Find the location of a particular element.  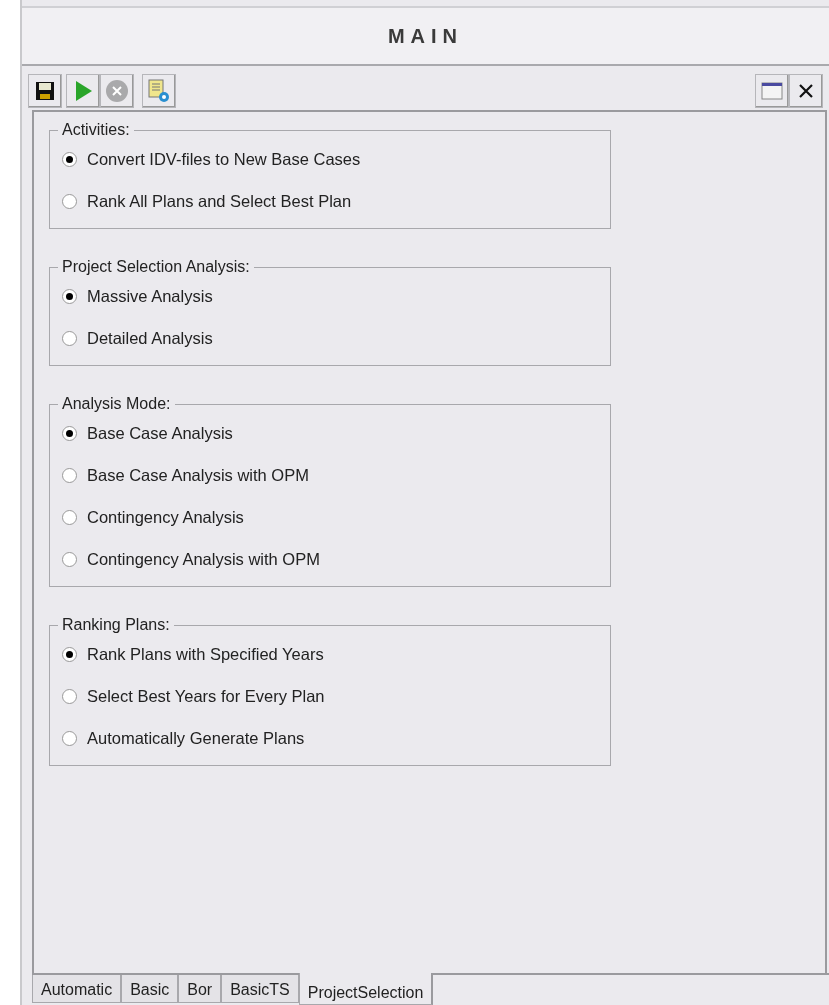

group-title: Activities: is located at coordinates (96, 130).